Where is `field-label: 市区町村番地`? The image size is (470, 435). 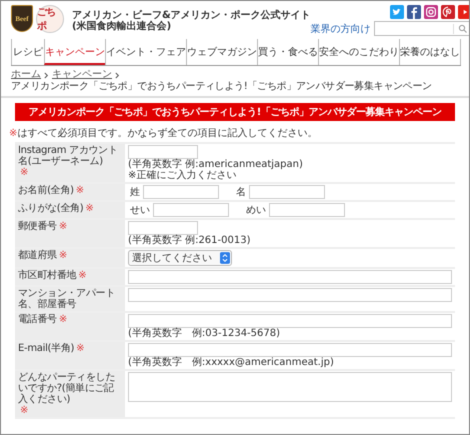
field-label: 市区町村番地 is located at coordinates (47, 275).